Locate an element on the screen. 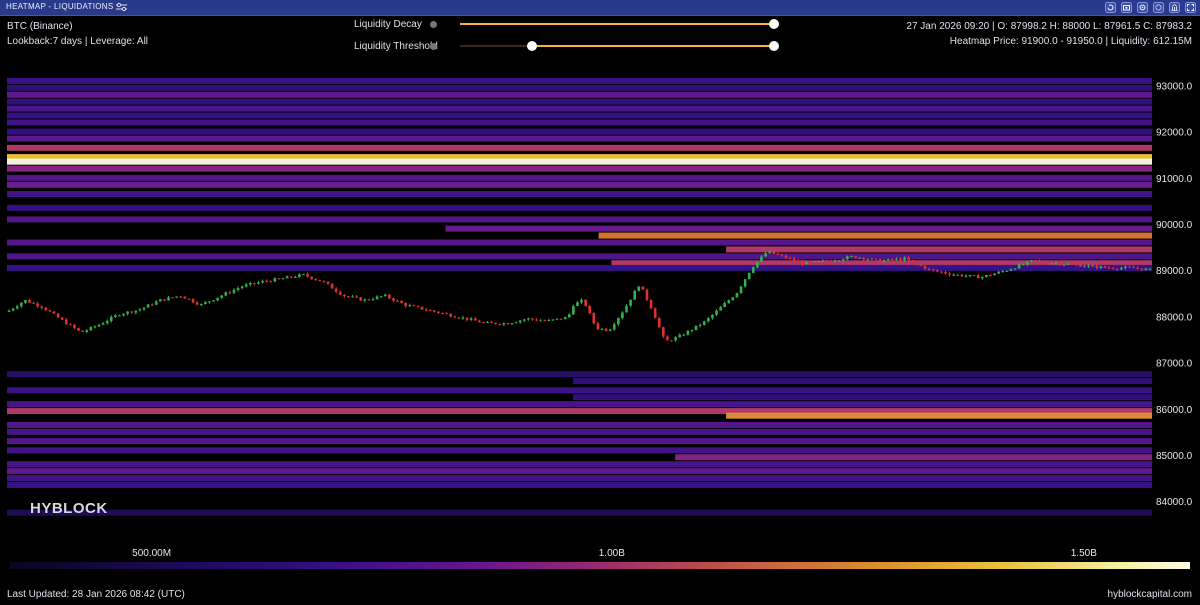  liquidity-decay-slider is located at coordinates (619, 24).